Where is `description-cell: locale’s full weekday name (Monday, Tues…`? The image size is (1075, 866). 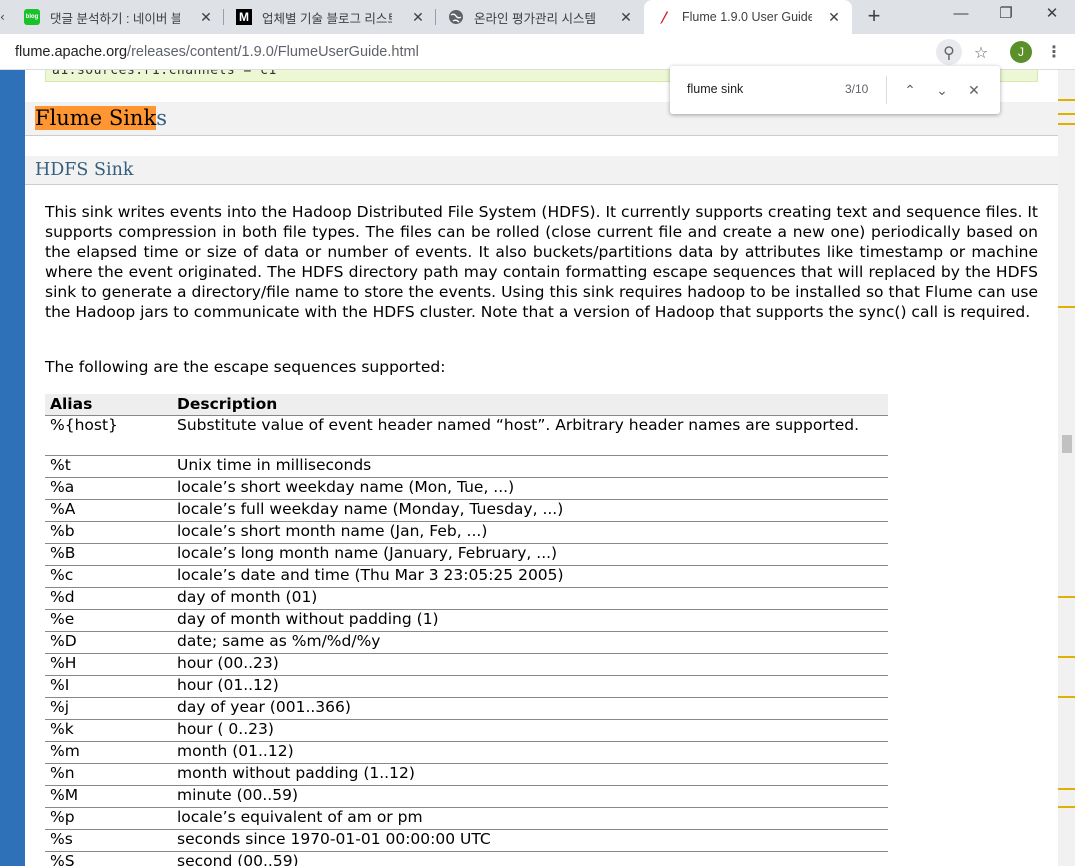 description-cell: locale’s full weekday name (Monday, Tues… is located at coordinates (530, 510).